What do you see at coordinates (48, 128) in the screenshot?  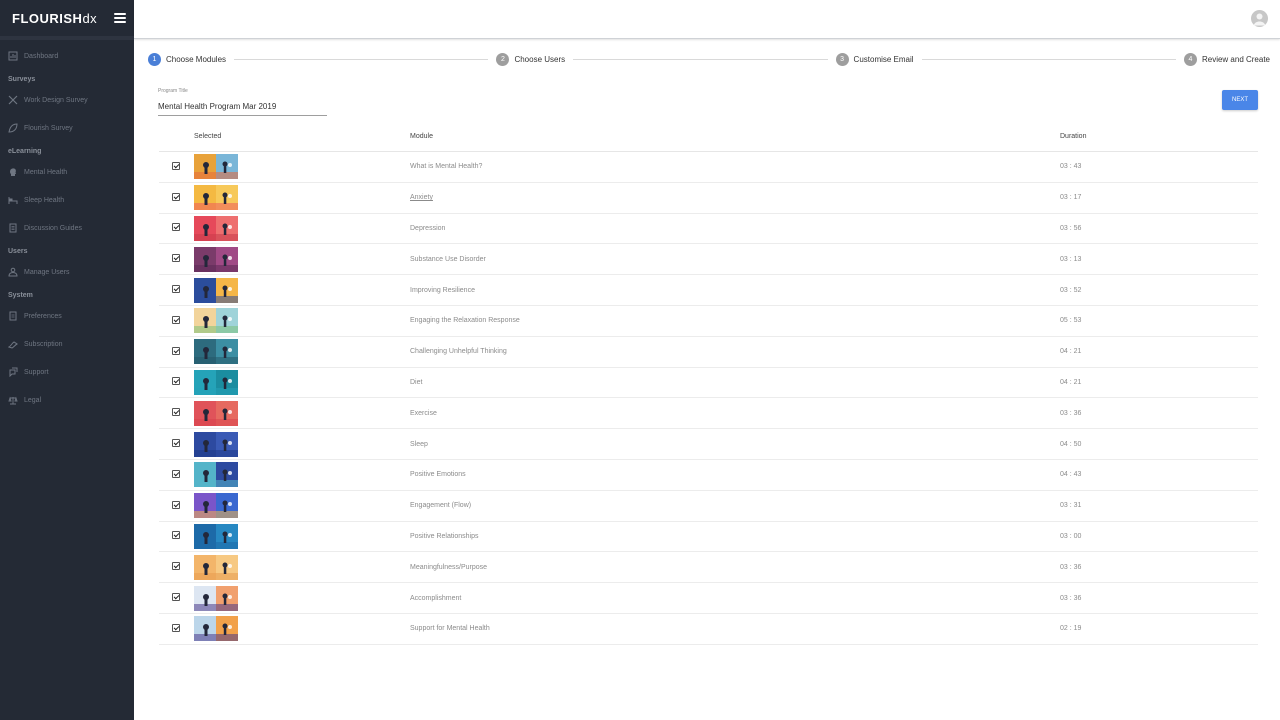 I see `sidebar-item-label: Flourish Survey` at bounding box center [48, 128].